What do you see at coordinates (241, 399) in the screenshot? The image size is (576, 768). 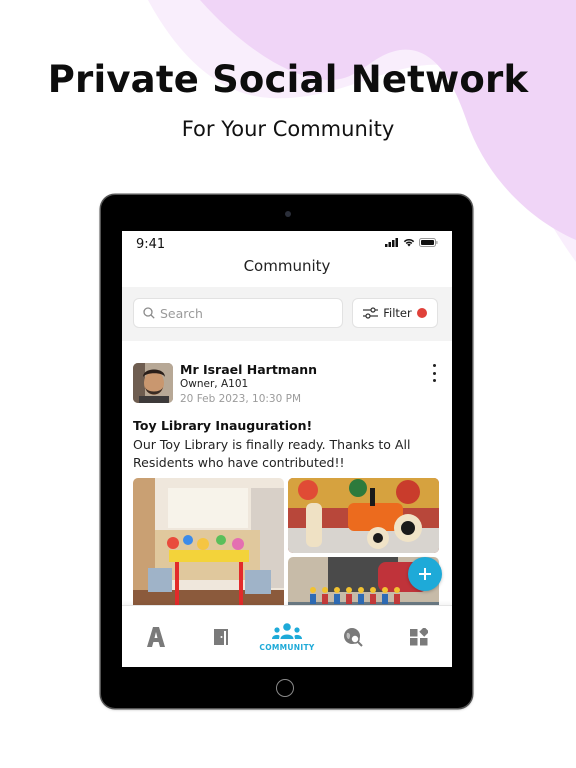 I see `post-timestamp: 20 Feb 2023, 10:30 PM` at bounding box center [241, 399].